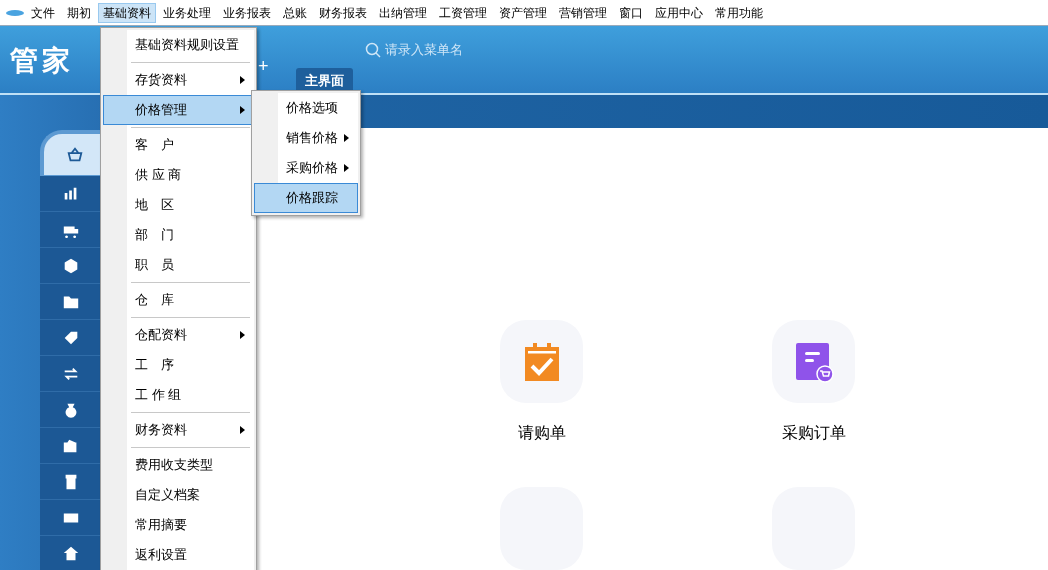 The image size is (1048, 570). I want to click on menu-bar-item: 文件, so click(43, 12).